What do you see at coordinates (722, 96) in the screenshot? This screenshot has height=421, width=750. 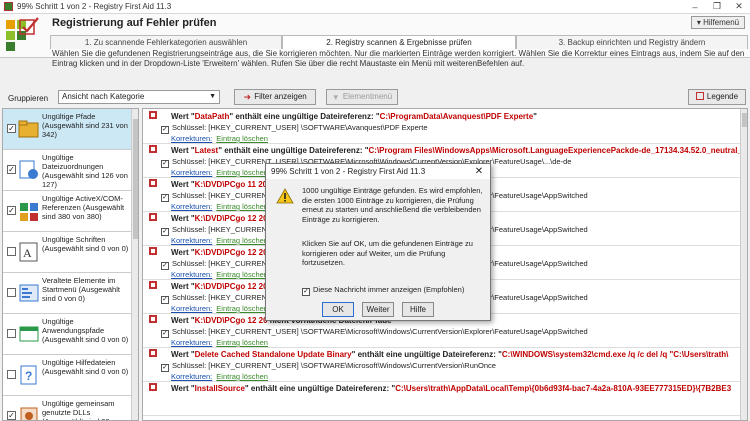 I see `legend-button-label: Legende` at bounding box center [722, 96].